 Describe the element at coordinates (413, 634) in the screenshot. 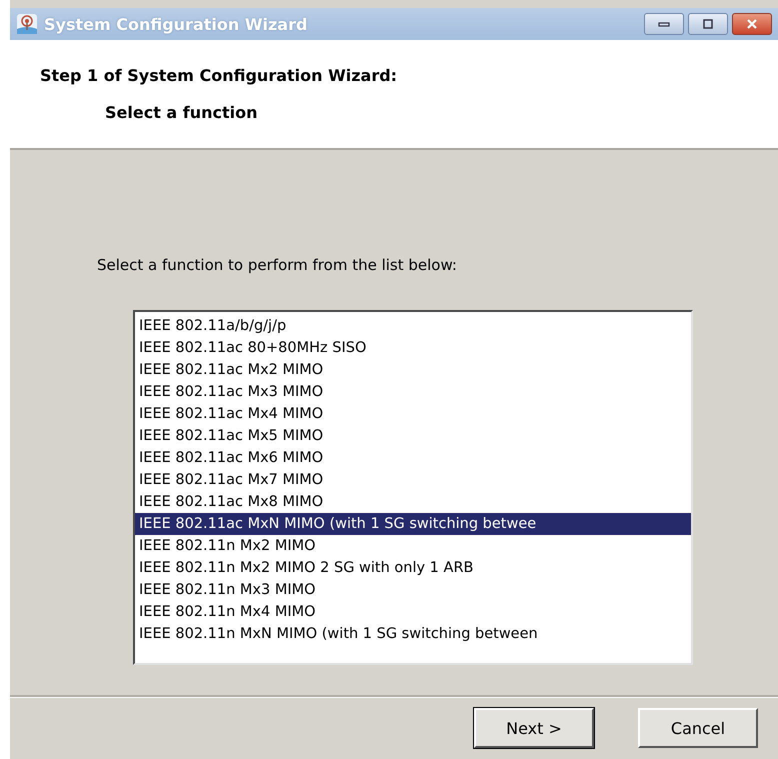

I see `list-item: IEEE 802.11n MxN MIMO (with 1 SG switching between` at that location.